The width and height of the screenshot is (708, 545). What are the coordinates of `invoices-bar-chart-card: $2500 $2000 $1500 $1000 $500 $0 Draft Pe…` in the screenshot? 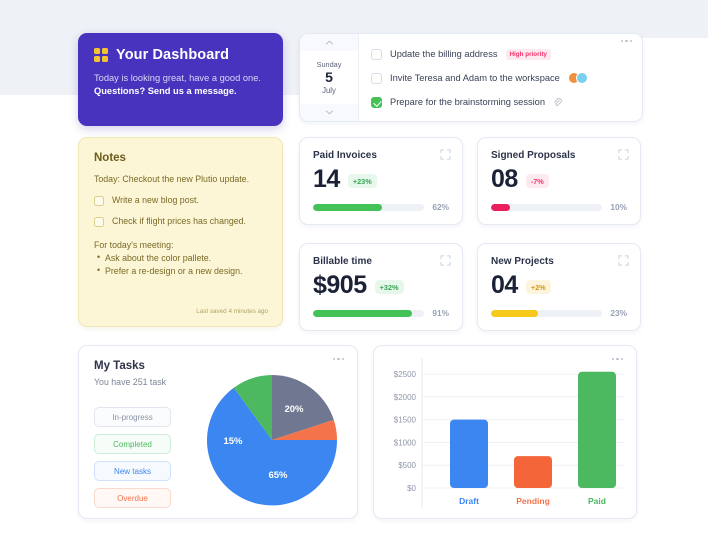 It's located at (505, 432).